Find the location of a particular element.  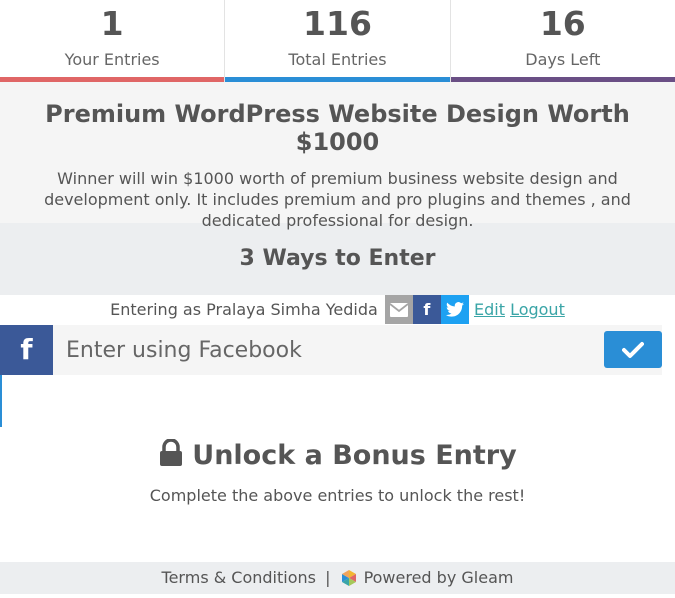

stat-label: Total Entries is located at coordinates (337, 59).